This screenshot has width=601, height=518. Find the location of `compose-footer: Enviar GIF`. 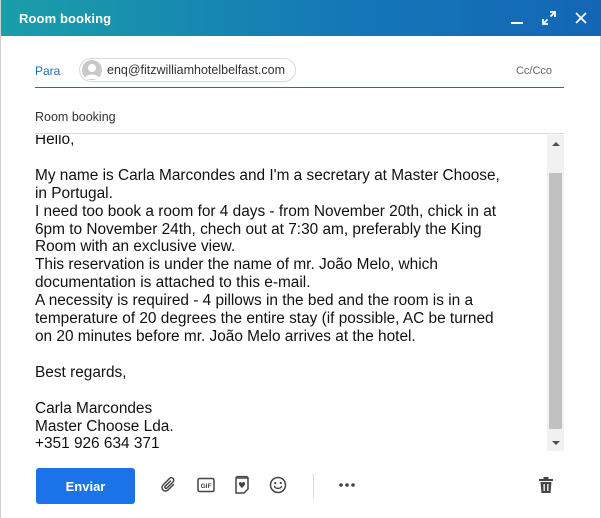

compose-footer: Enviar GIF is located at coordinates (301, 485).